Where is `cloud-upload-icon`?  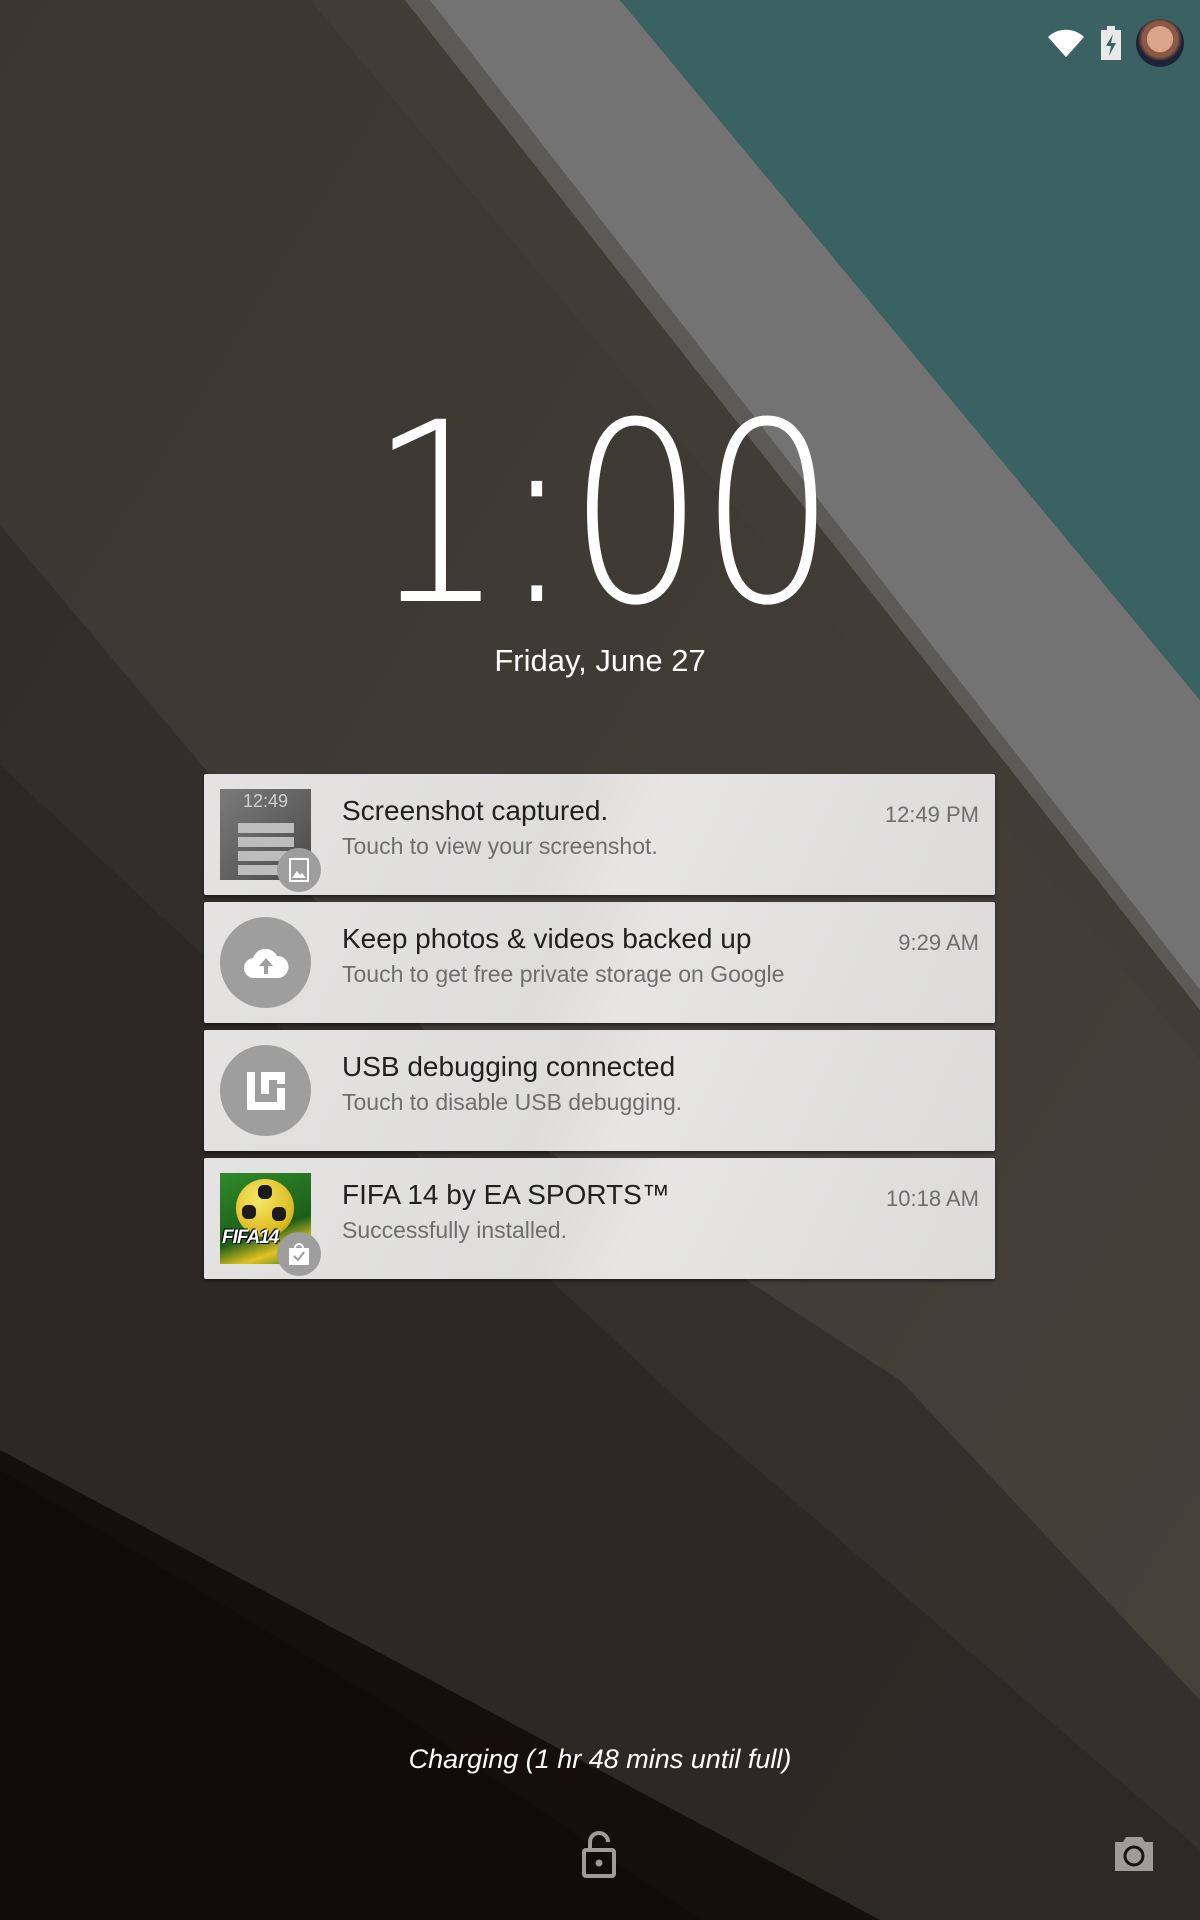 cloud-upload-icon is located at coordinates (265, 962).